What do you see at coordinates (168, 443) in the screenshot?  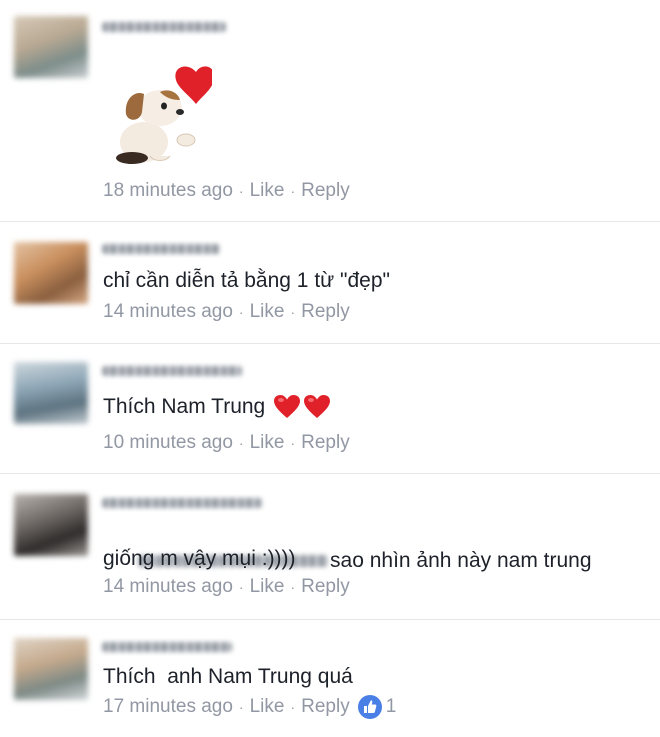 I see `timestamp: 10 minutes ago` at bounding box center [168, 443].